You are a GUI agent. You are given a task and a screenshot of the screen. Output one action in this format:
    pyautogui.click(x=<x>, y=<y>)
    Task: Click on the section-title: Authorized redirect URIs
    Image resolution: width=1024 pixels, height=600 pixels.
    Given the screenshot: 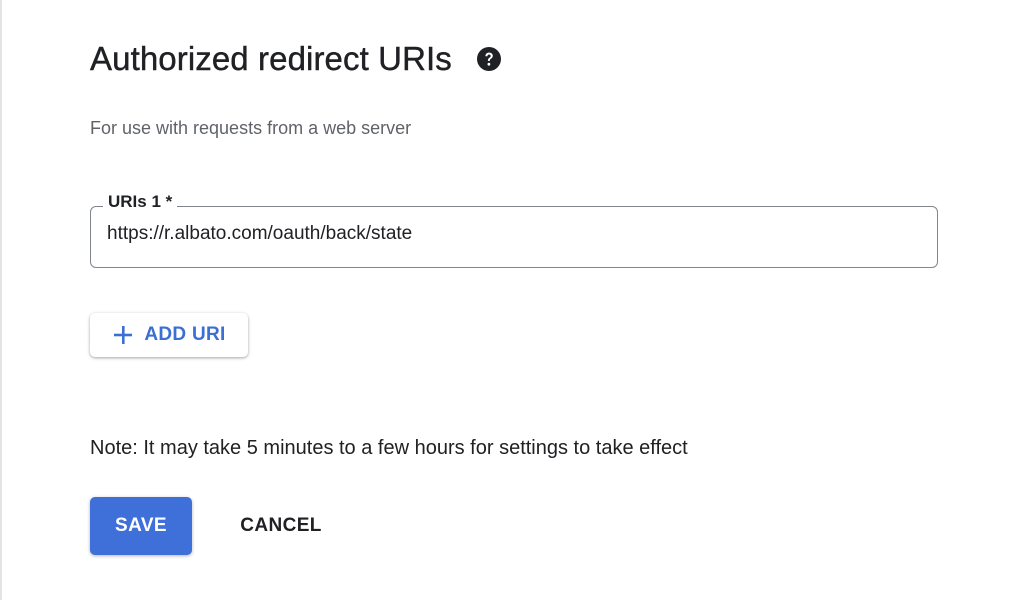 What is the action you would take?
    pyautogui.click(x=271, y=58)
    